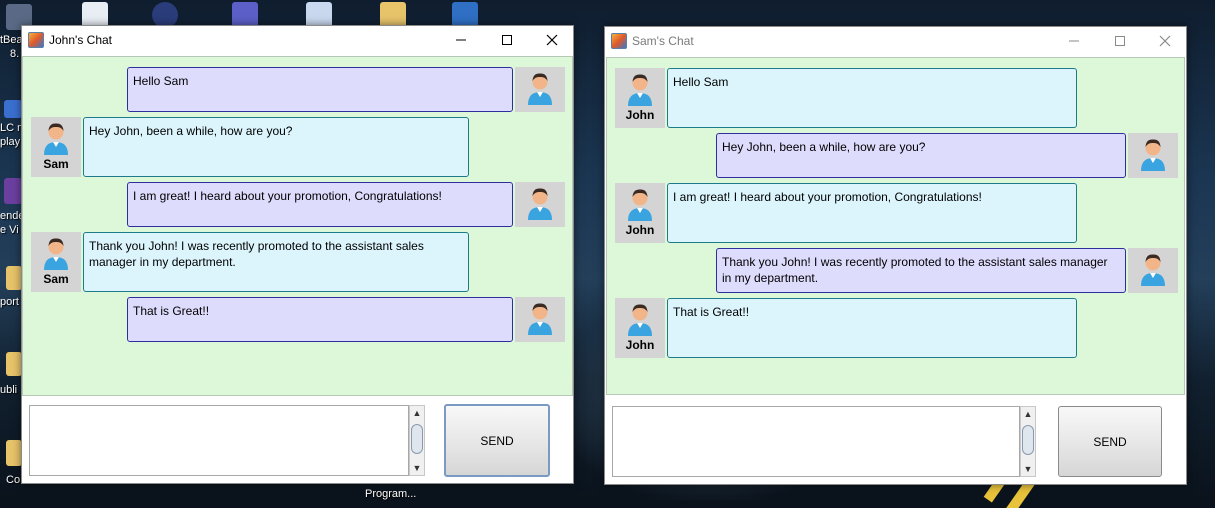 This screenshot has width=1215, height=508. What do you see at coordinates (9, 302) in the screenshot?
I see `desktop-shortcut-label: port` at bounding box center [9, 302].